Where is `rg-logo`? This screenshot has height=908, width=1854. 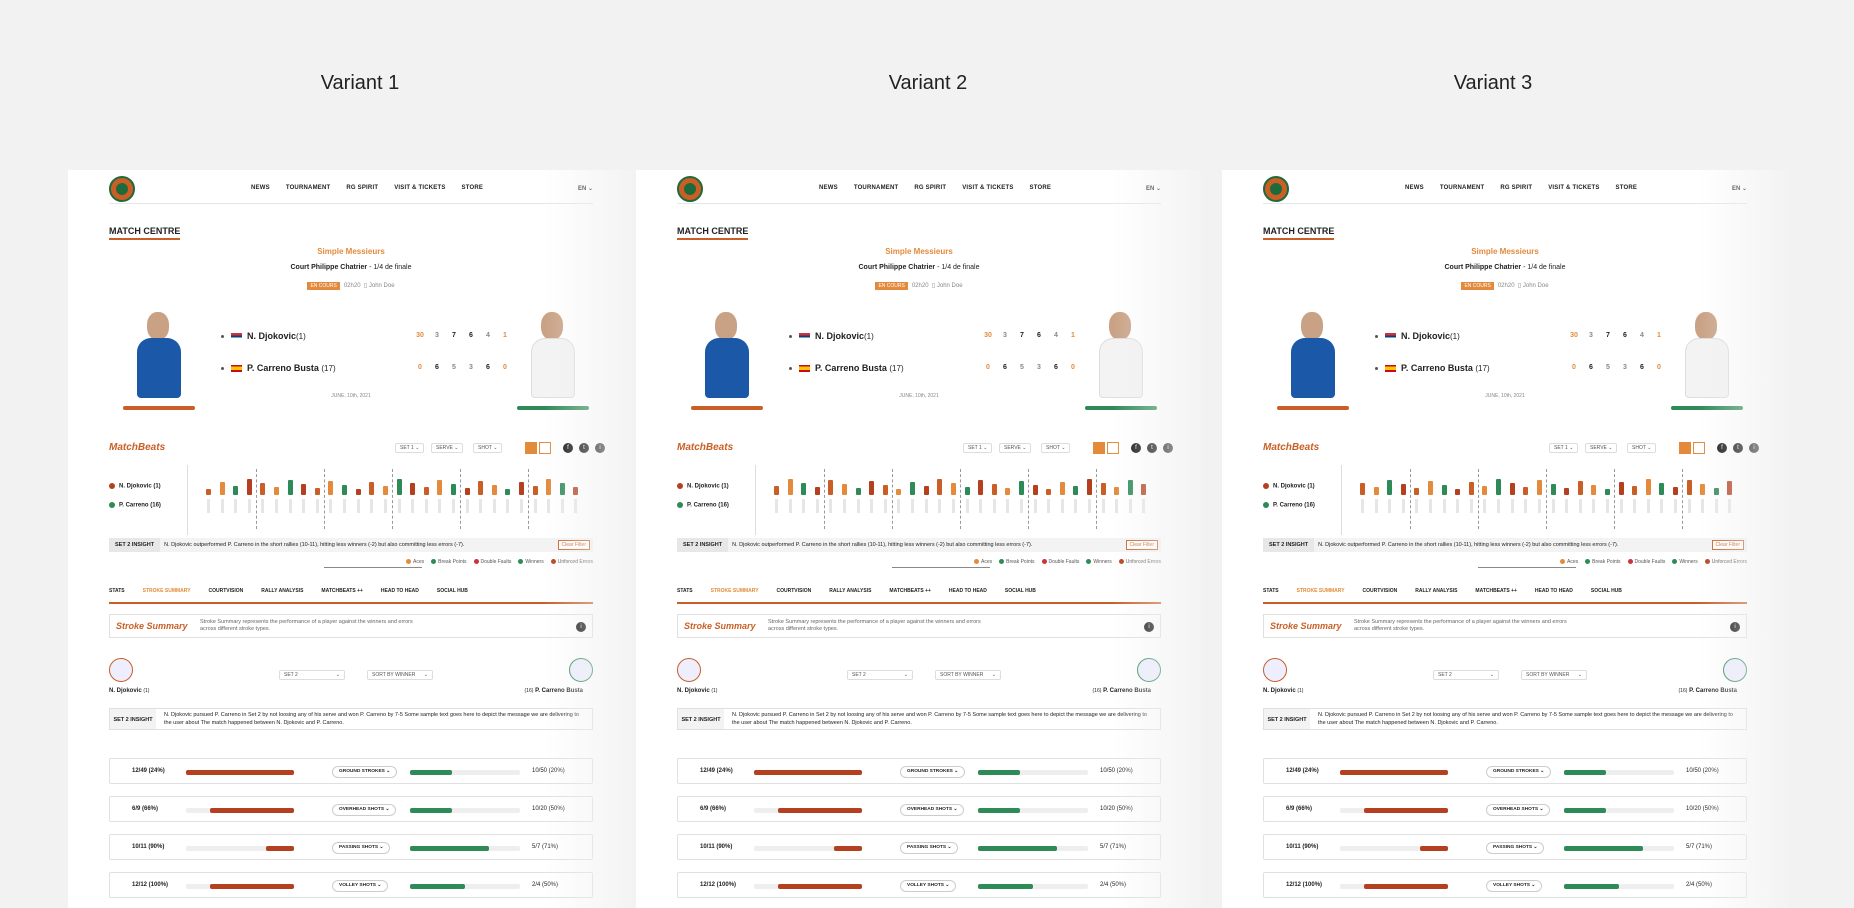 rg-logo is located at coordinates (1276, 189).